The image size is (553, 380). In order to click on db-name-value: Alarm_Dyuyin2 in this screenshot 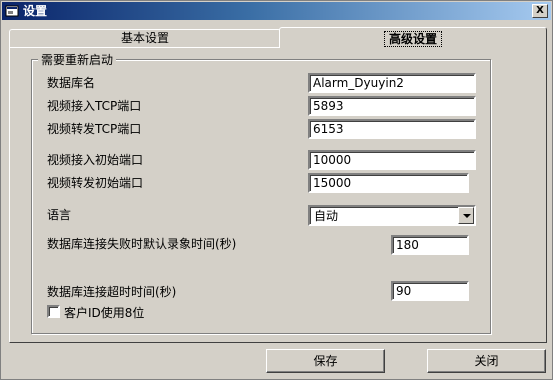, I will do `click(358, 83)`.